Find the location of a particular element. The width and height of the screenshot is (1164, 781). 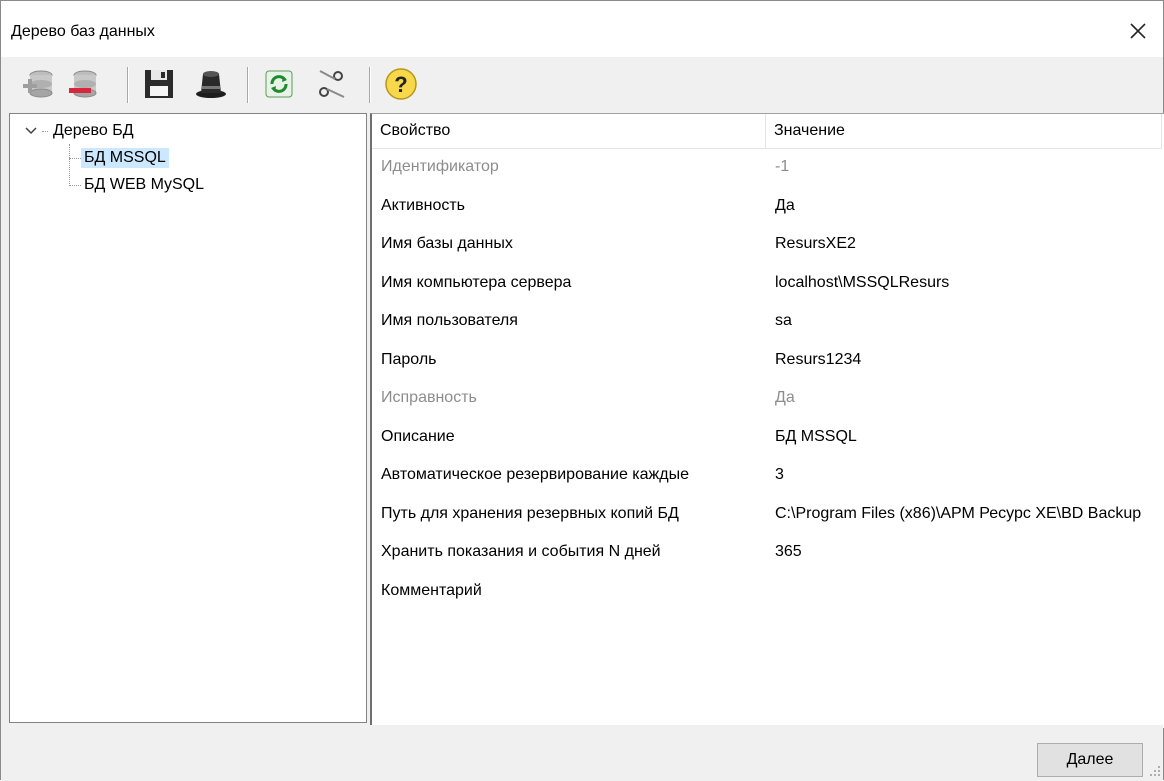

property-name-cell: Путь для хранения резервных копий БД is located at coordinates (530, 513).